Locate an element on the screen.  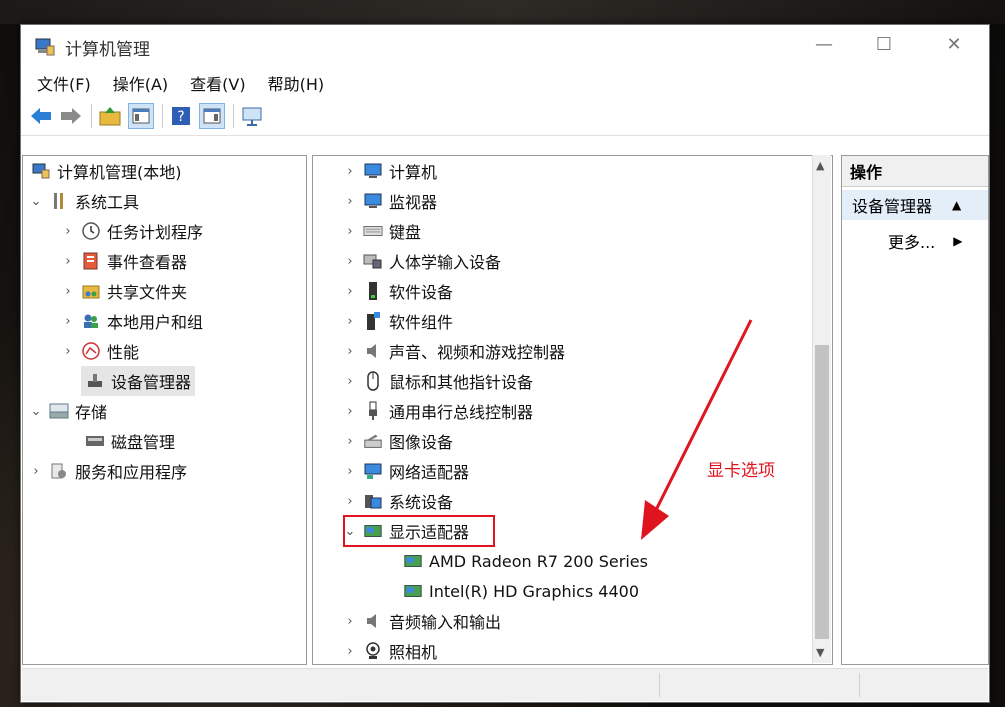
device-row-mouse: › 鼠标和其他指针设备 is located at coordinates (438, 381).